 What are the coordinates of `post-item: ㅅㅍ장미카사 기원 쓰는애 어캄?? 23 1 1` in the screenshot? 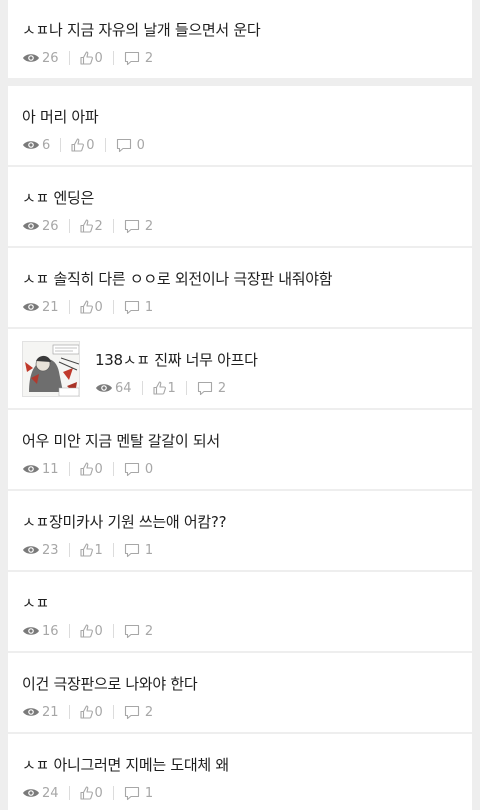 It's located at (240, 530).